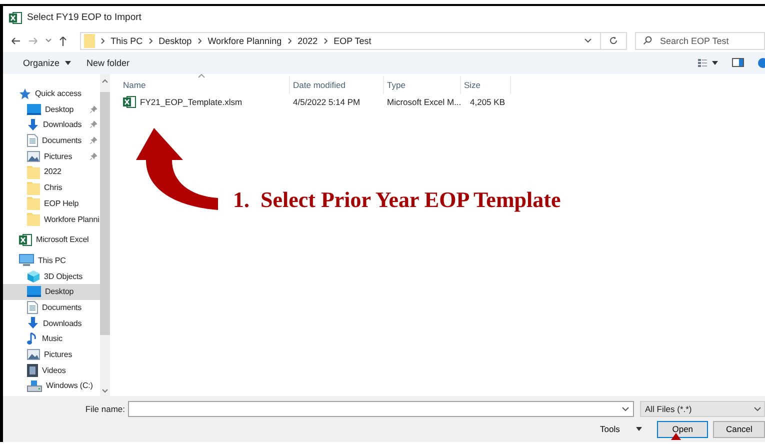 This screenshot has height=444, width=765. Describe the element at coordinates (33, 276) in the screenshot. I see `cube-icon` at that location.